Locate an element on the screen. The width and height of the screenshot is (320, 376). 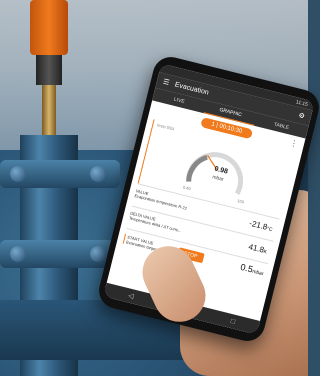
gauge-max: 100 is located at coordinates (240, 201).